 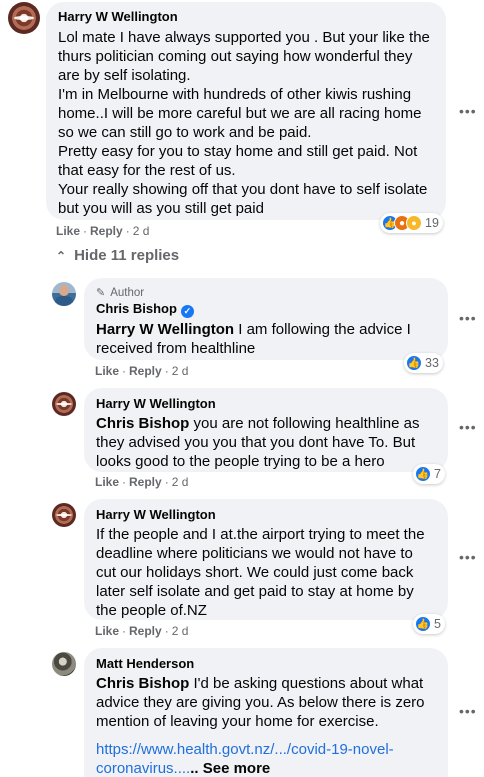 I want to click on hide-replies-button: ⌃ Hide 11 replies, so click(x=117, y=255).